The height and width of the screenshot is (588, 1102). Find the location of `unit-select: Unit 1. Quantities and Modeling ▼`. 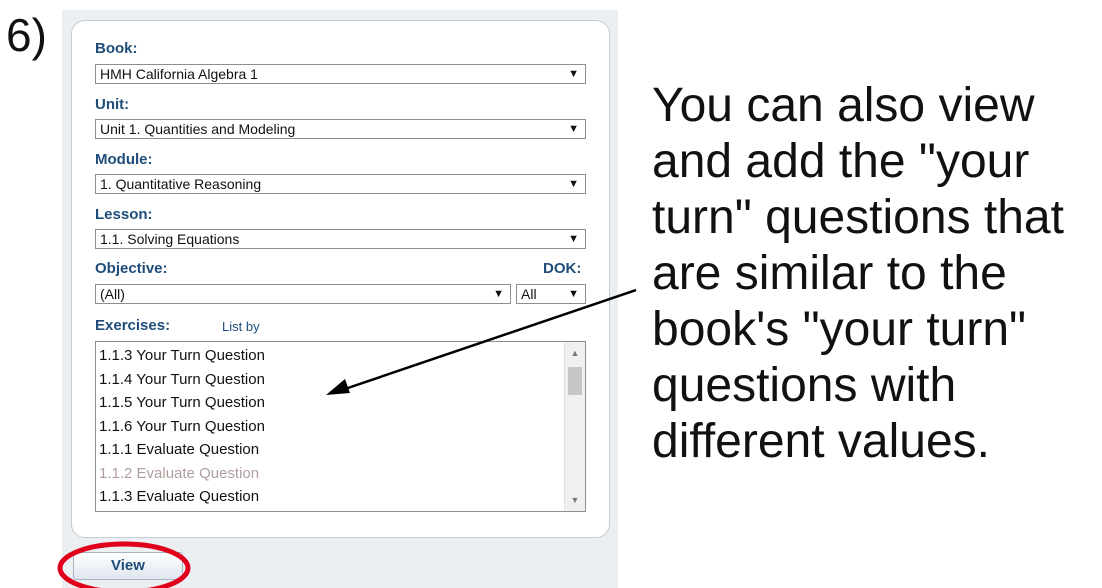

unit-select: Unit 1. Quantities and Modeling ▼ is located at coordinates (340, 129).